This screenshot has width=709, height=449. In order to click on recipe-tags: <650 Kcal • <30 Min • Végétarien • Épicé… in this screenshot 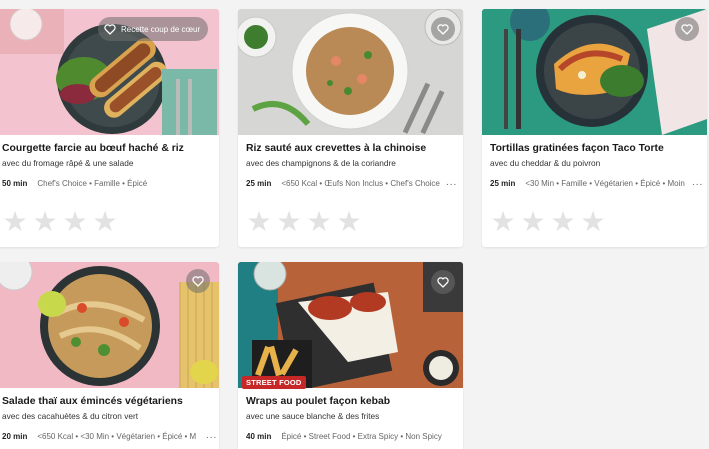, I will do `click(117, 436)`.